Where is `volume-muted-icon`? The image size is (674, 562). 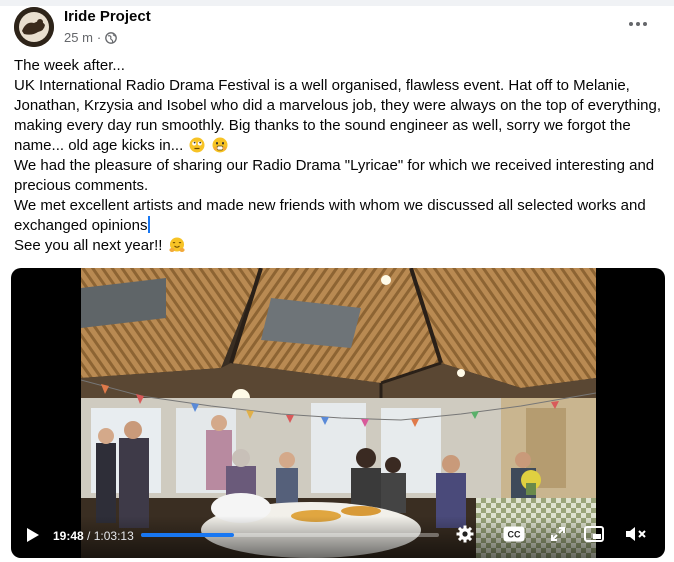 volume-muted-icon is located at coordinates (636, 536).